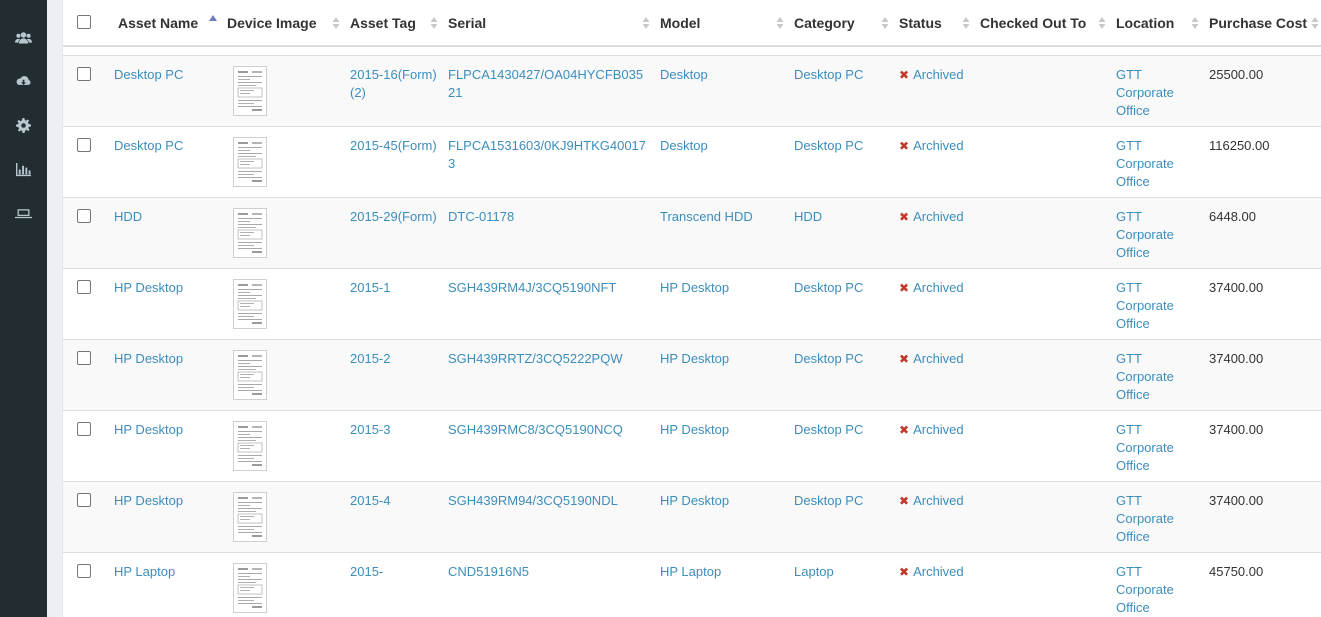 This screenshot has width=1321, height=617. Describe the element at coordinates (547, 154) in the screenshot. I see `serial-link: FLPCA1531603/0KJ9HTKG400173` at that location.